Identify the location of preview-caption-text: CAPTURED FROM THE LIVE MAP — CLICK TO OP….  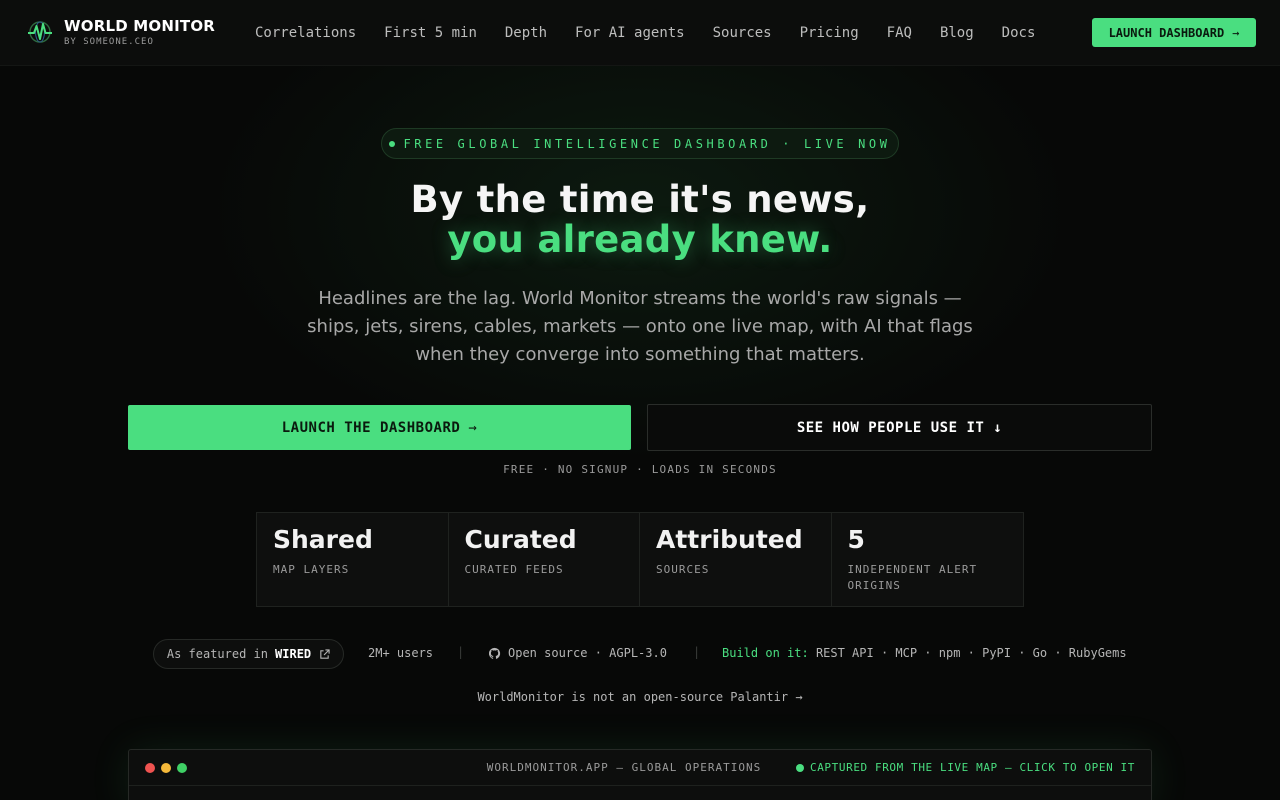
(972, 767).